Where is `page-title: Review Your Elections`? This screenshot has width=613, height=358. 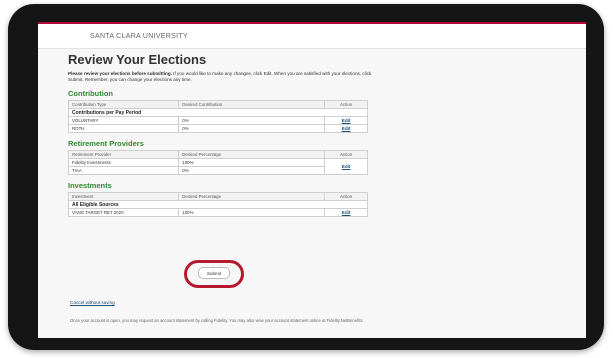
page-title: Review Your Elections is located at coordinates (137, 59).